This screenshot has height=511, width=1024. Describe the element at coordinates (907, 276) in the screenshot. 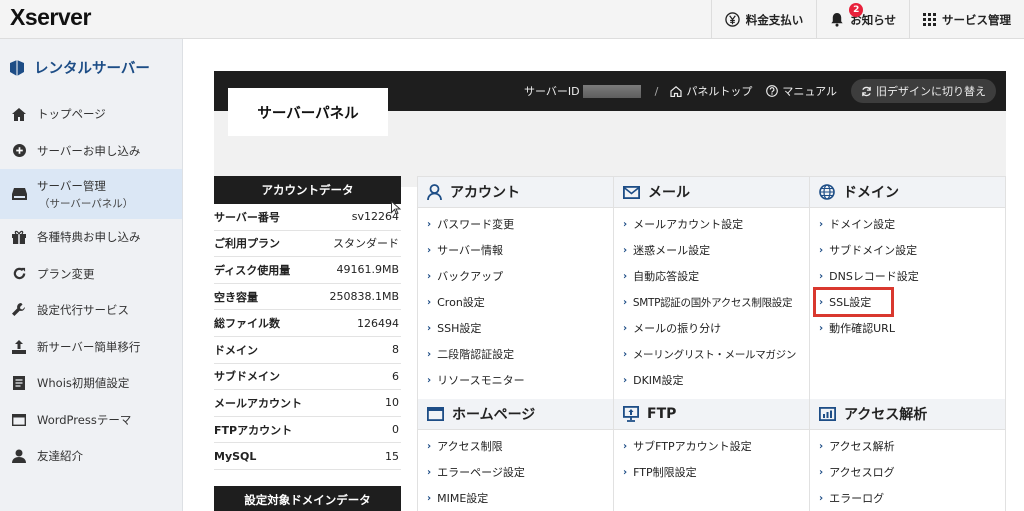

I see `menu-link: › DNSレコード設定` at that location.